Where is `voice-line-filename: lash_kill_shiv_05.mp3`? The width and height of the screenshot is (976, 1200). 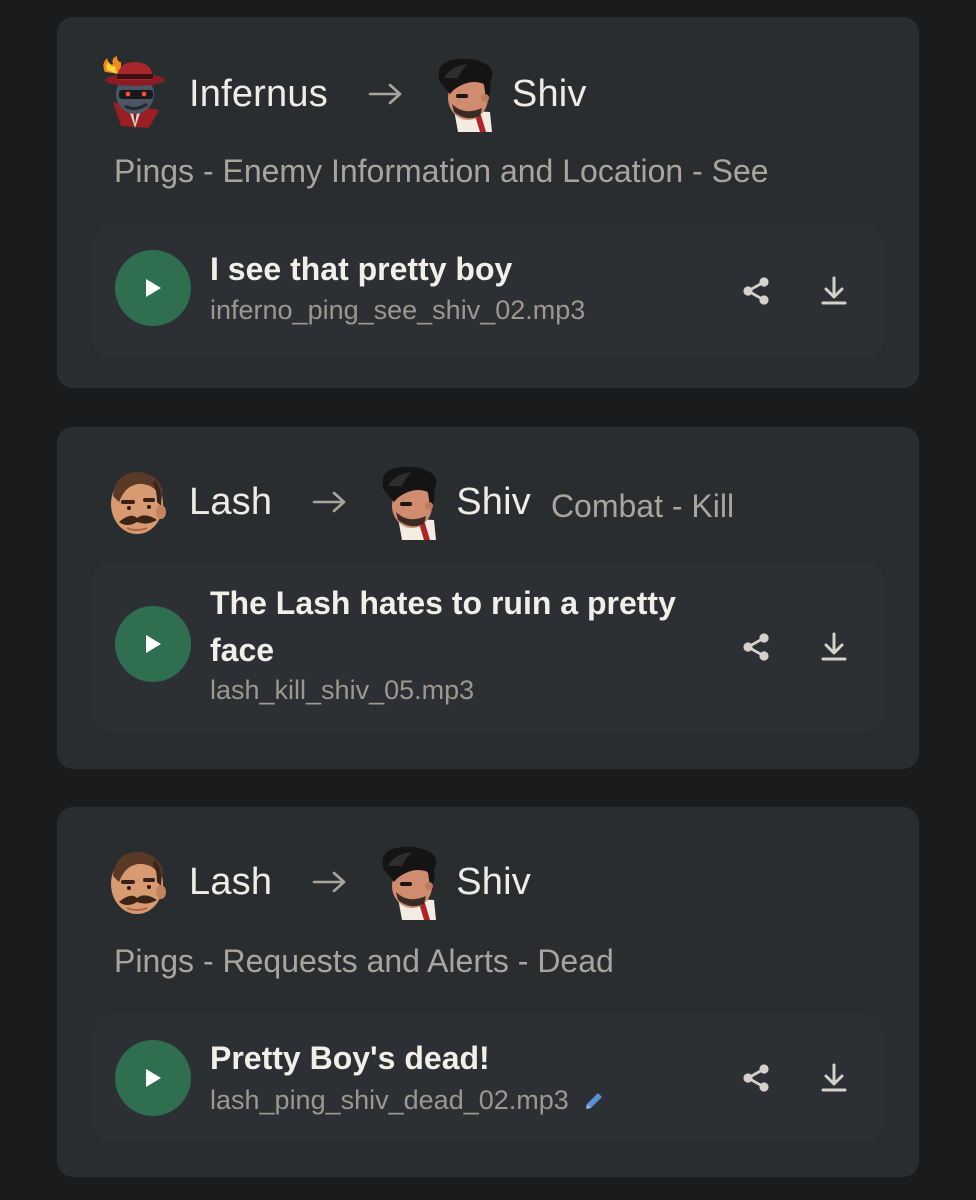
voice-line-filename: lash_kill_shiv_05.mp3 is located at coordinates (342, 690).